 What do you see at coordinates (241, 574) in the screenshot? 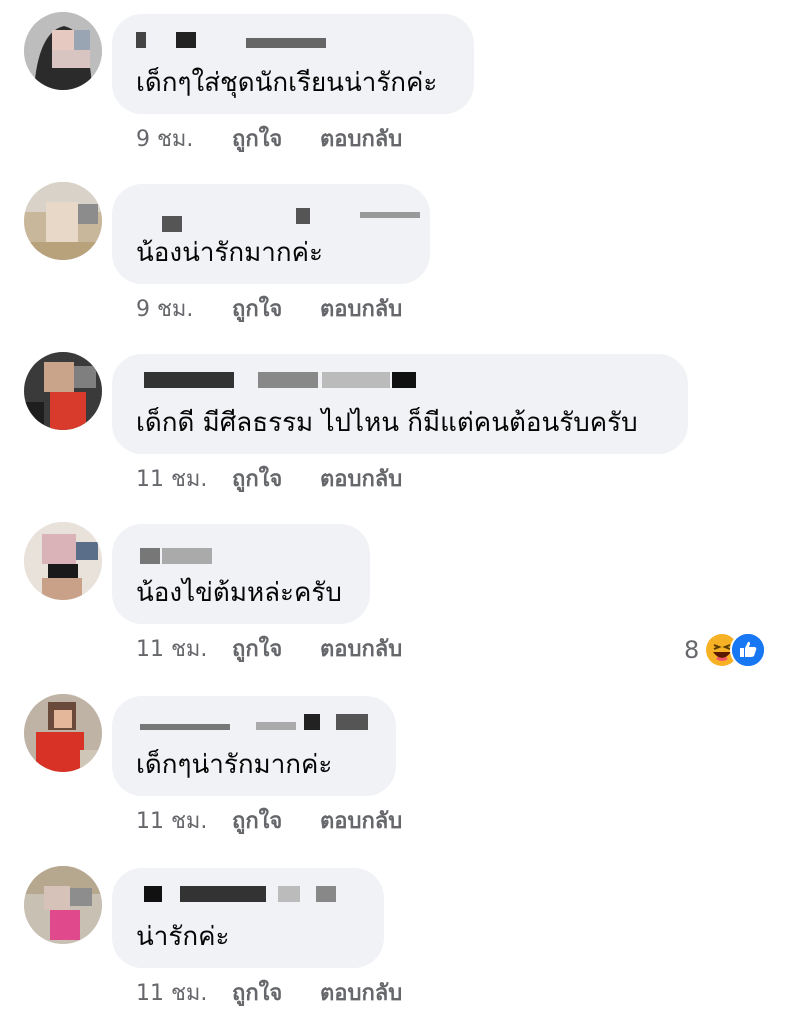
I see `comment-bubble: น้องไข่ต้มหล่ะครับ` at bounding box center [241, 574].